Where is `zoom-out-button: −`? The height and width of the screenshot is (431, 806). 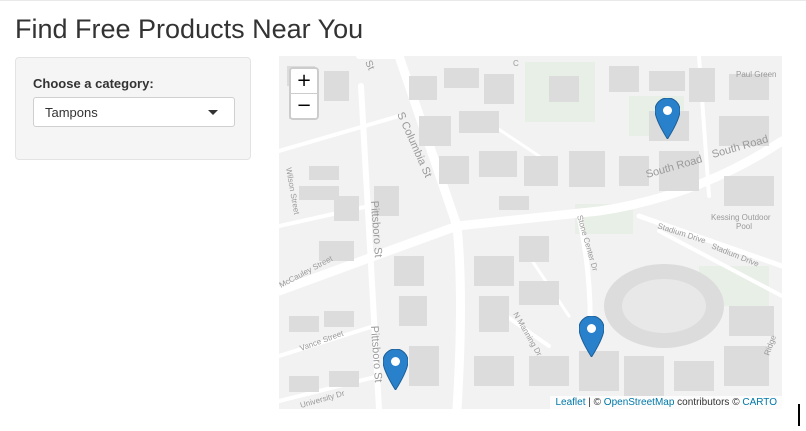
zoom-out-button: − is located at coordinates (304, 105).